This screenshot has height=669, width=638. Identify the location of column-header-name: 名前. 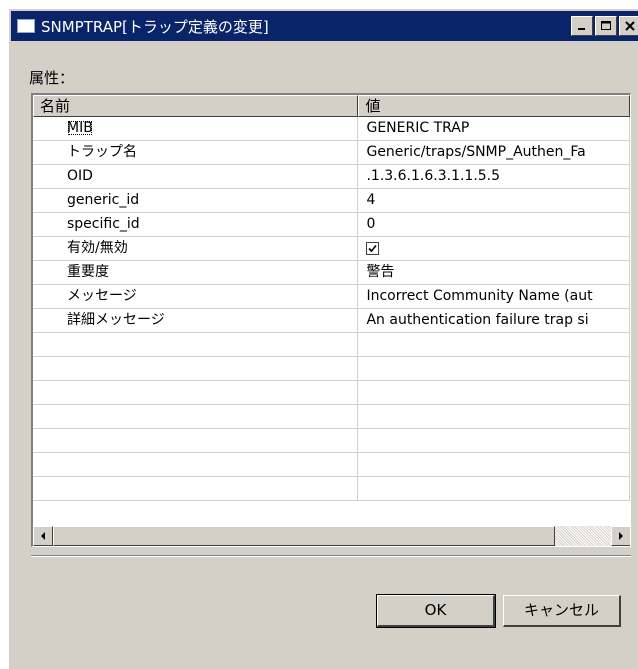
(196, 106).